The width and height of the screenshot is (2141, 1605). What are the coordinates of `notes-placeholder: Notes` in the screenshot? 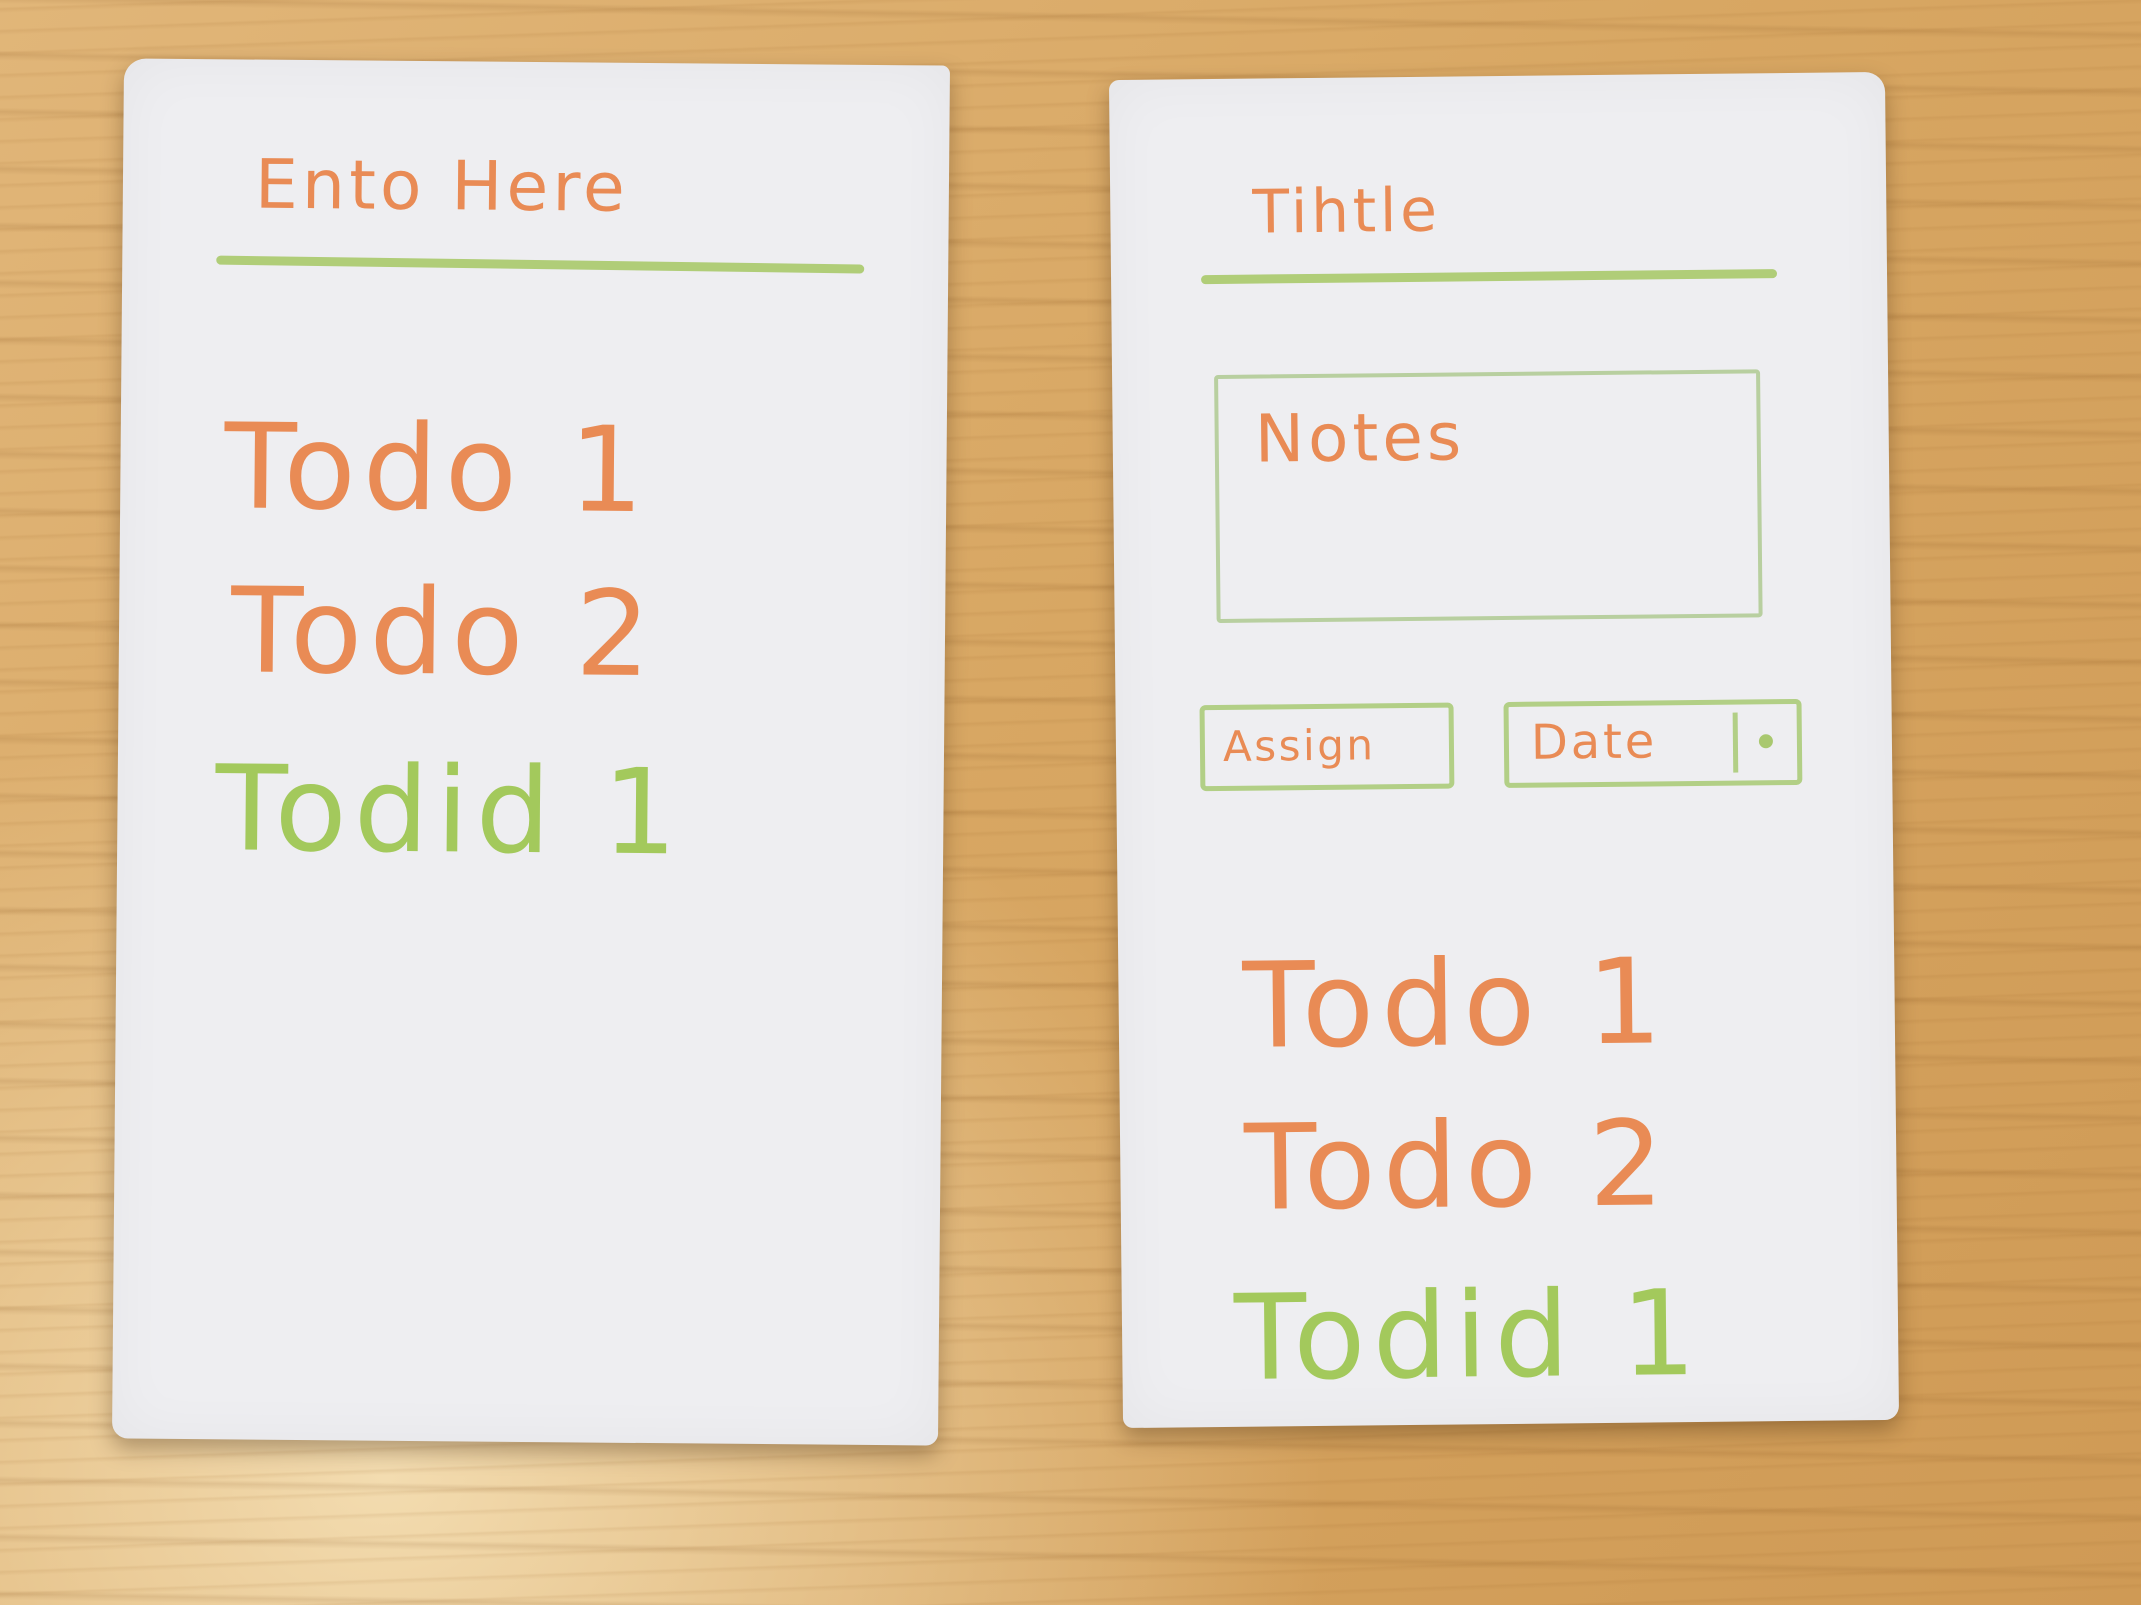 It's located at (1360, 438).